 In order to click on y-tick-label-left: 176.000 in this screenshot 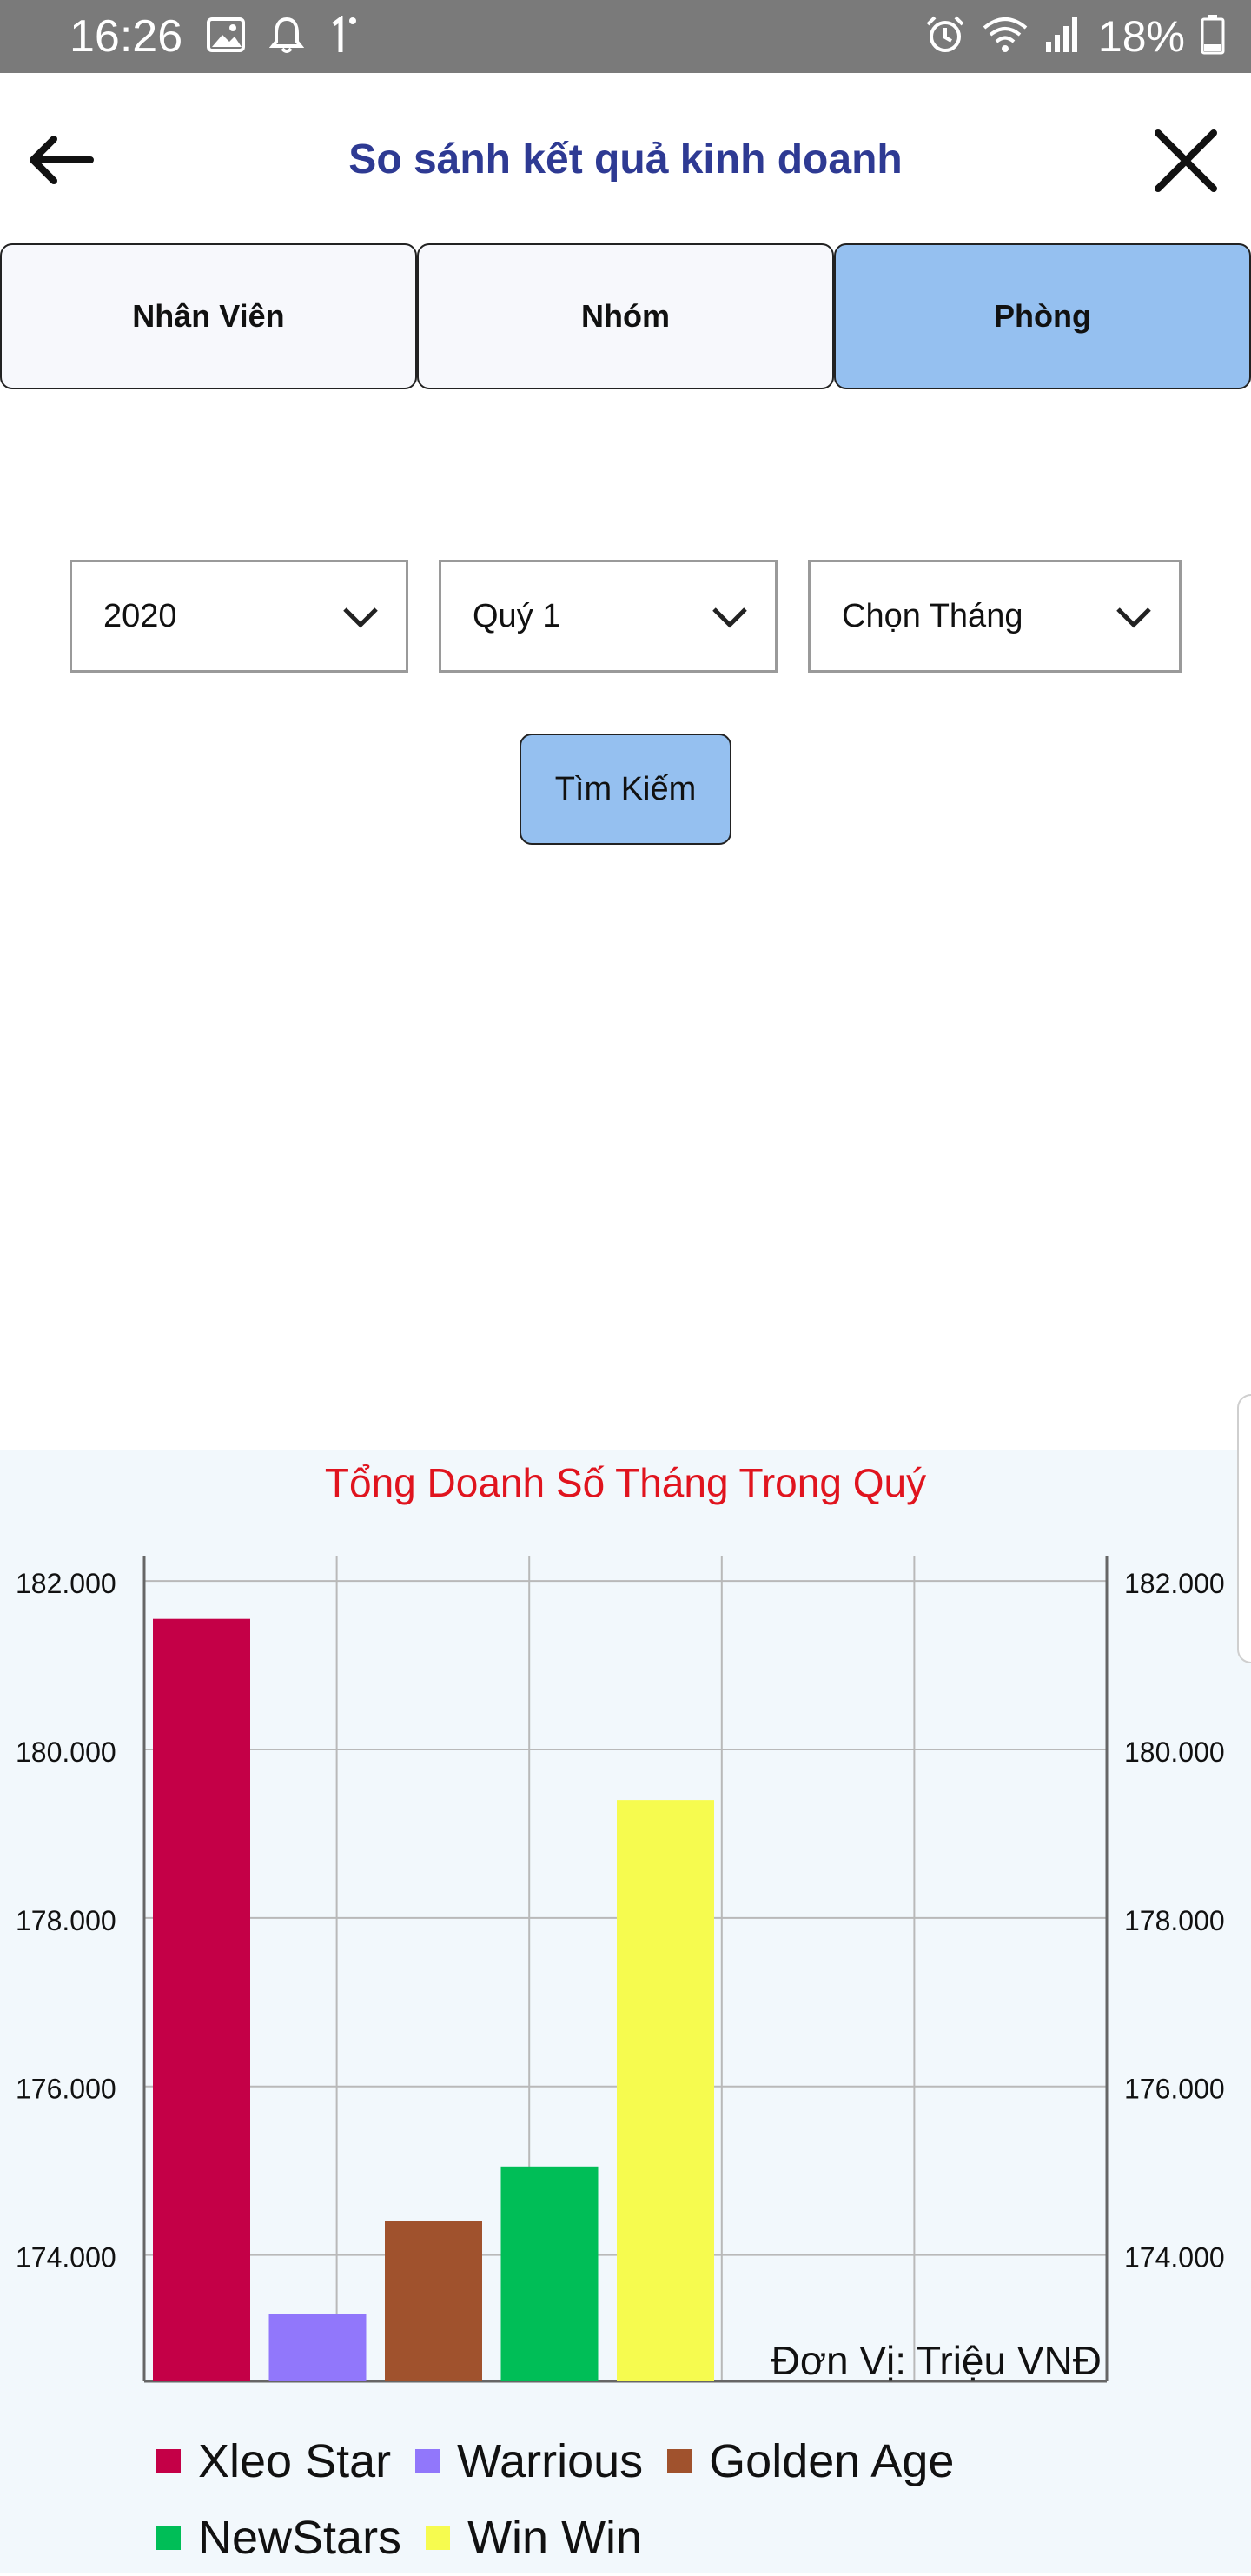, I will do `click(66, 2089)`.